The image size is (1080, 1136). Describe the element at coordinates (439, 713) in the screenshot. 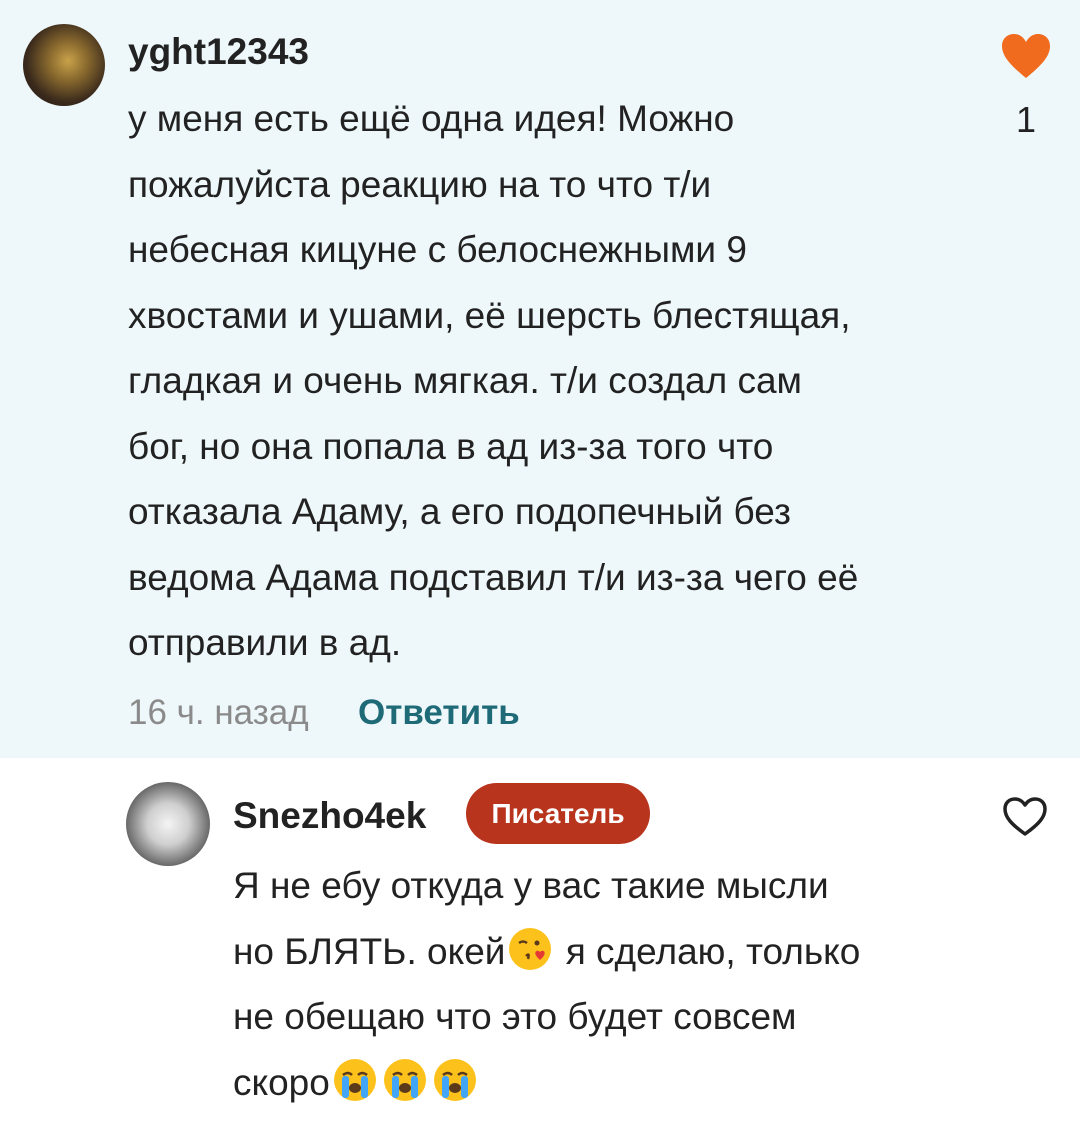

I see `reply-button: Ответить` at that location.